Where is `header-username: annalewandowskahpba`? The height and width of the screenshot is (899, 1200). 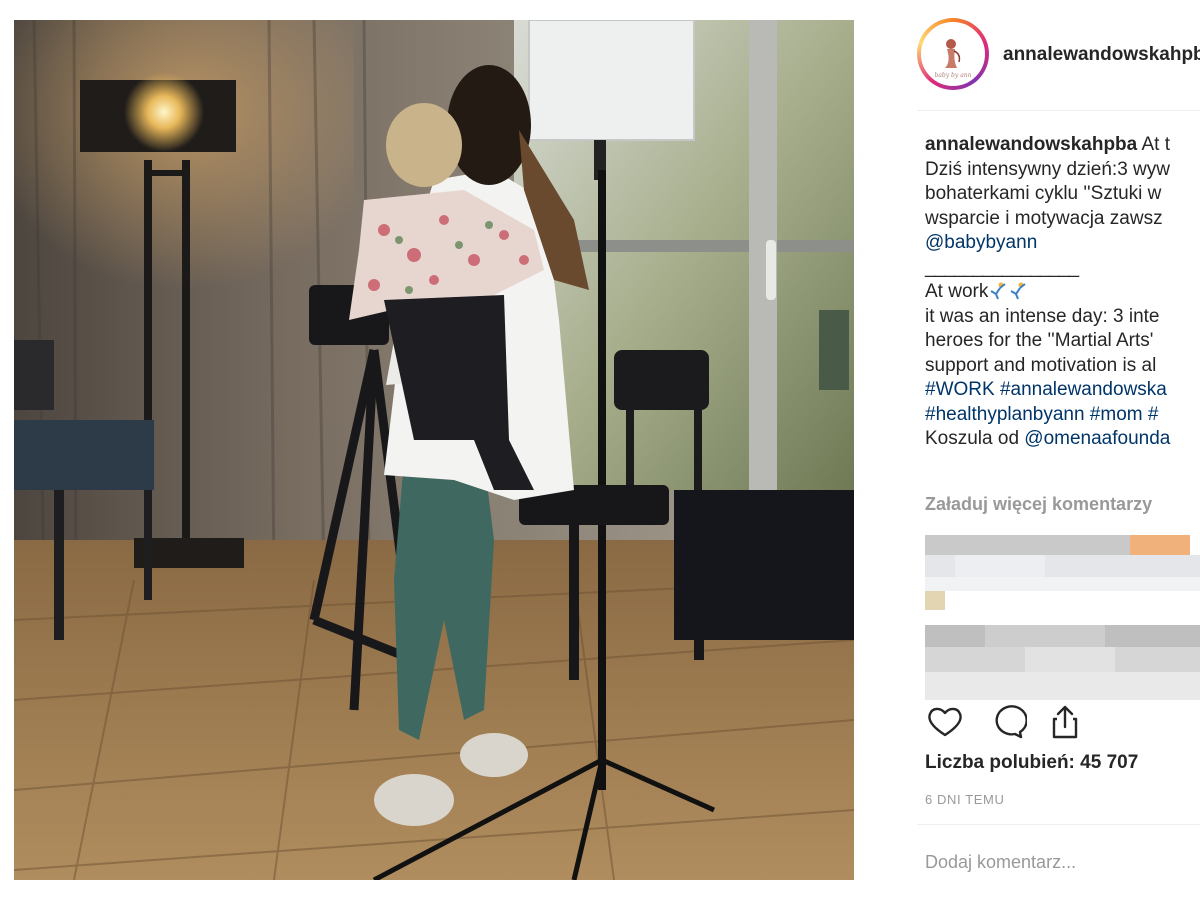
header-username: annalewandowskahpba is located at coordinates (1101, 55).